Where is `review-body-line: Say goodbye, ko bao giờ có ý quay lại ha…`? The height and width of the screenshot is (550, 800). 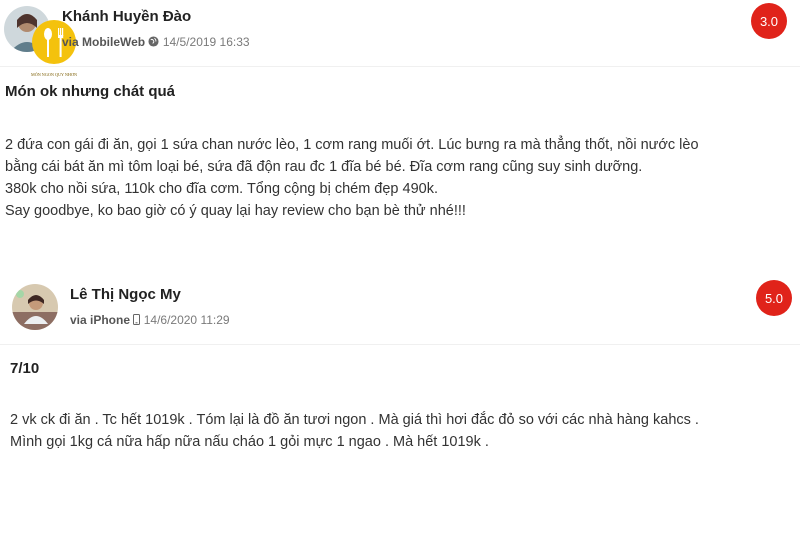
review-body-line: Say goodbye, ko bao giờ có ý quay lại ha… is located at coordinates (235, 211).